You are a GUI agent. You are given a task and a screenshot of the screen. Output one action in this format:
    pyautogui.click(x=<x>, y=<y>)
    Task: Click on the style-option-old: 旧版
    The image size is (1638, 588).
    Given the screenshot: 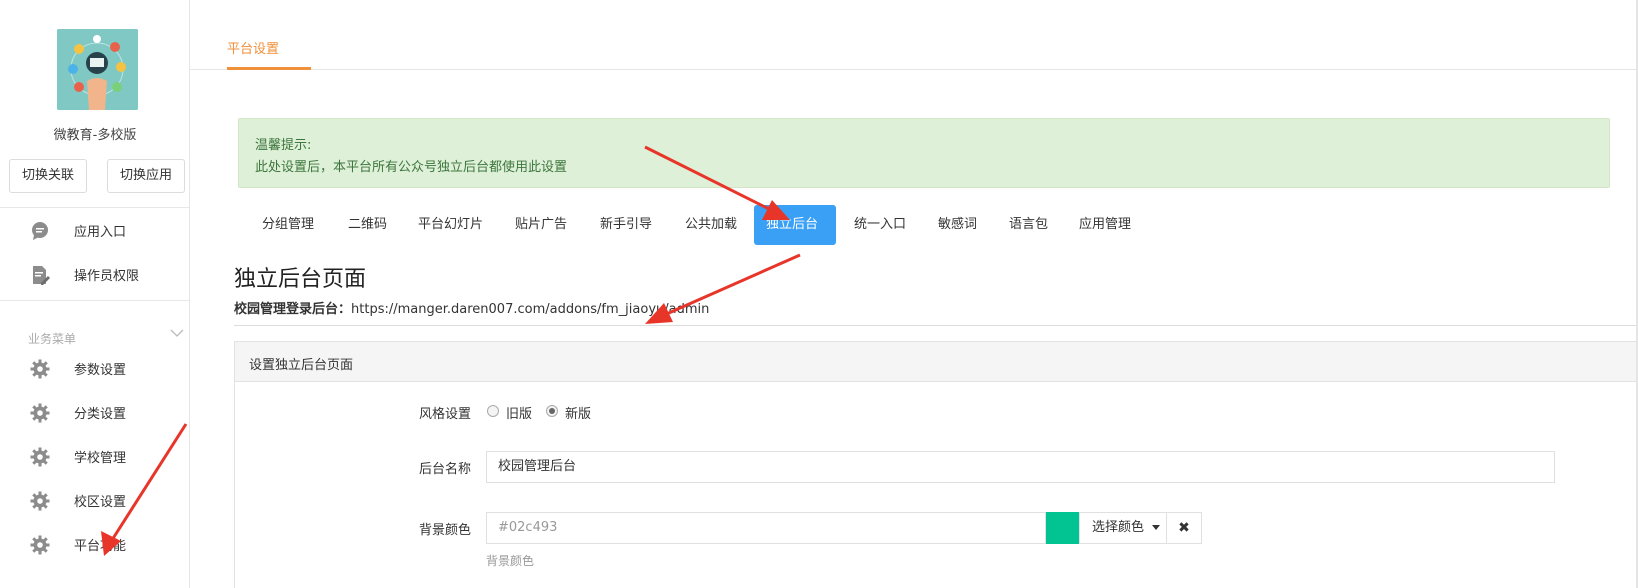 What is the action you would take?
    pyautogui.click(x=519, y=412)
    